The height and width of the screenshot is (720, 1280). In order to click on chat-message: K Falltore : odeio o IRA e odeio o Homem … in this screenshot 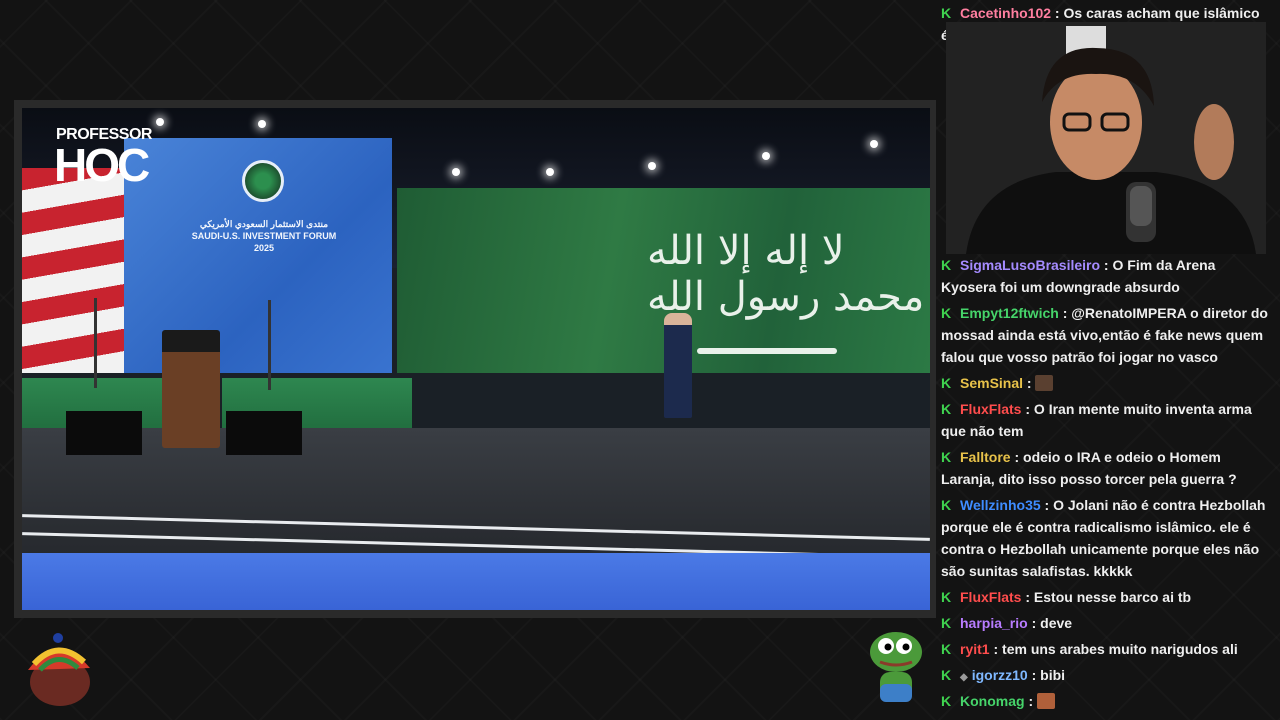, I will do `click(1106, 468)`.